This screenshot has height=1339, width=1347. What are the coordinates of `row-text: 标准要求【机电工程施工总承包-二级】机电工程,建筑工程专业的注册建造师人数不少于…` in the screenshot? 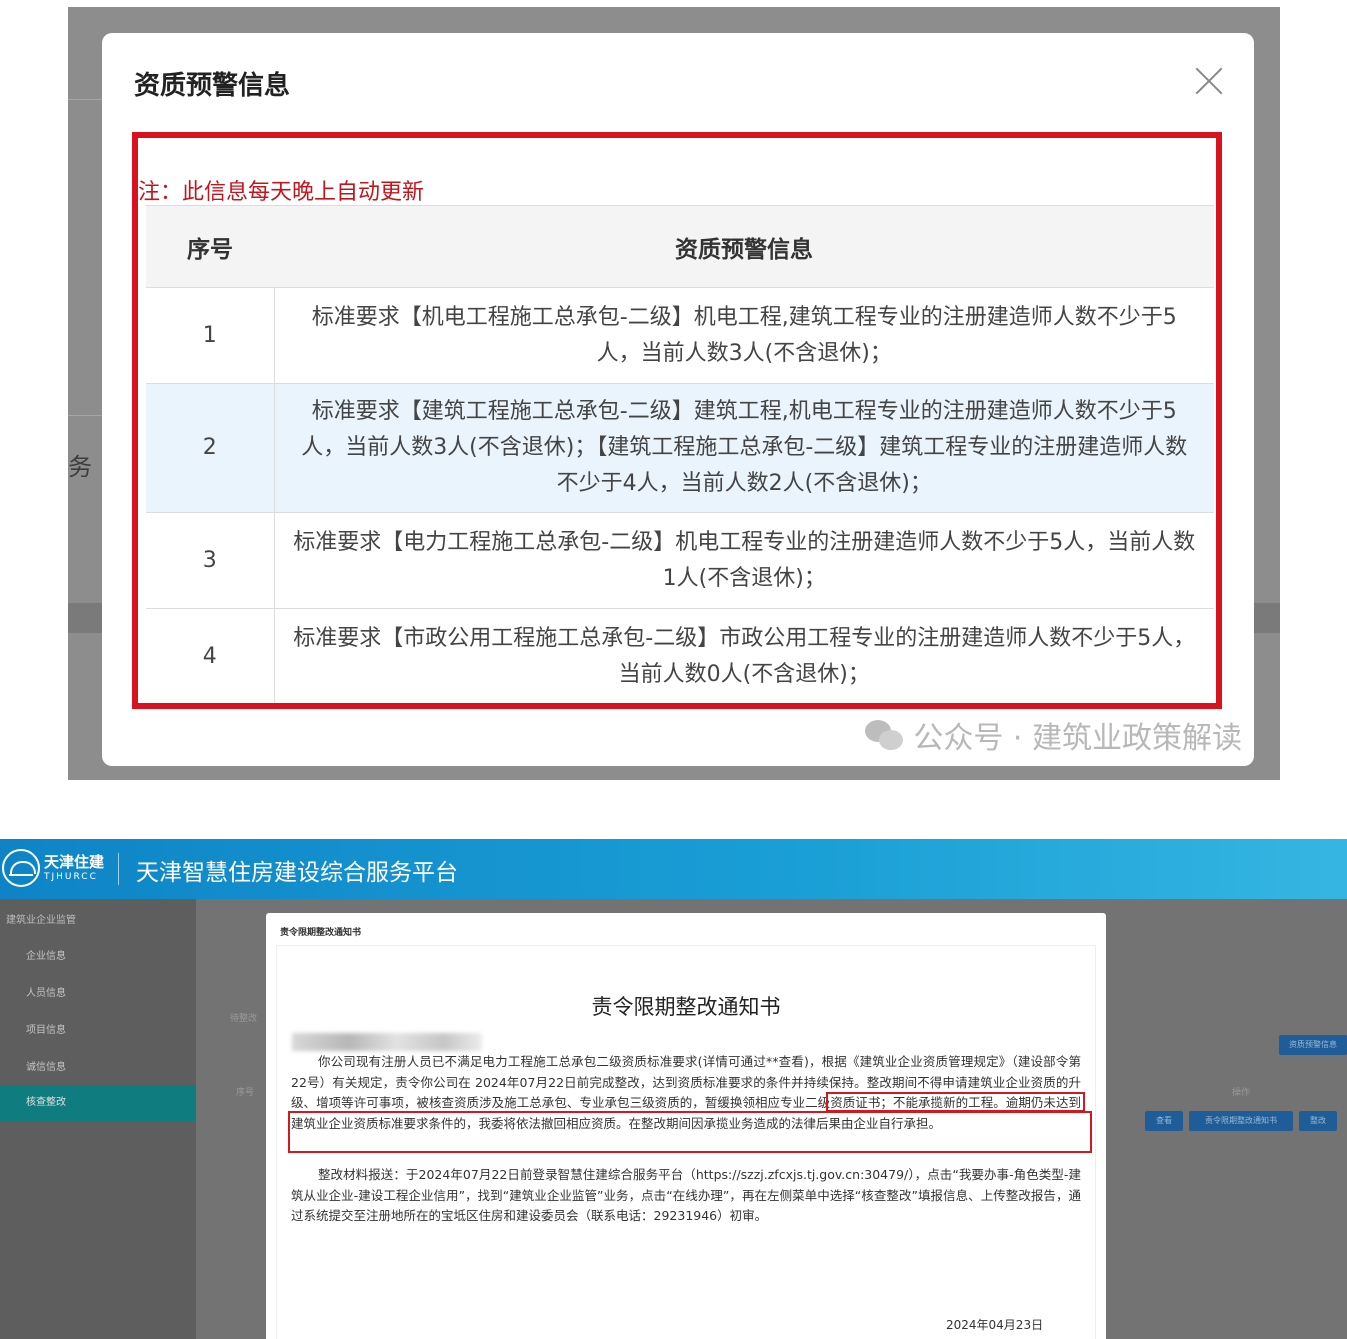 It's located at (744, 335).